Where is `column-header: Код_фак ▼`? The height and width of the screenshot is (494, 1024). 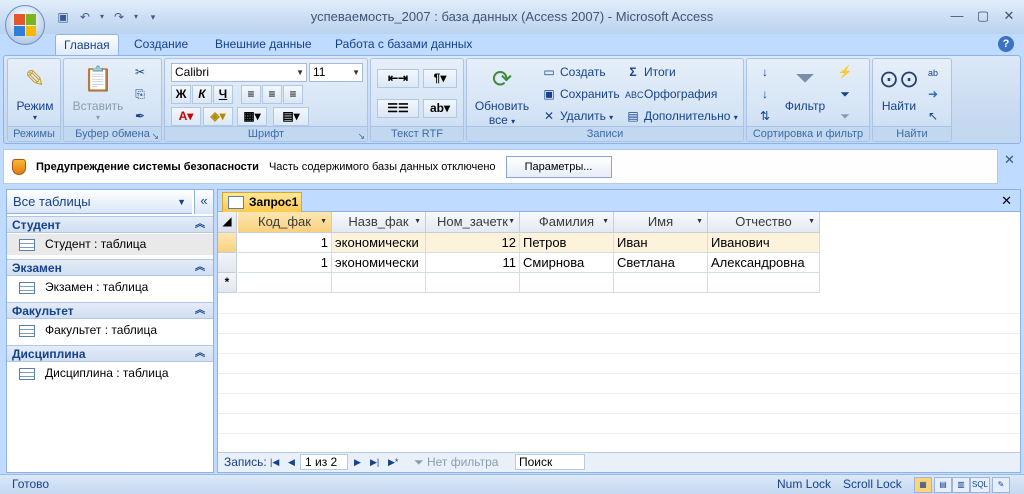
column-header: Код_фак ▼ is located at coordinates (285, 222).